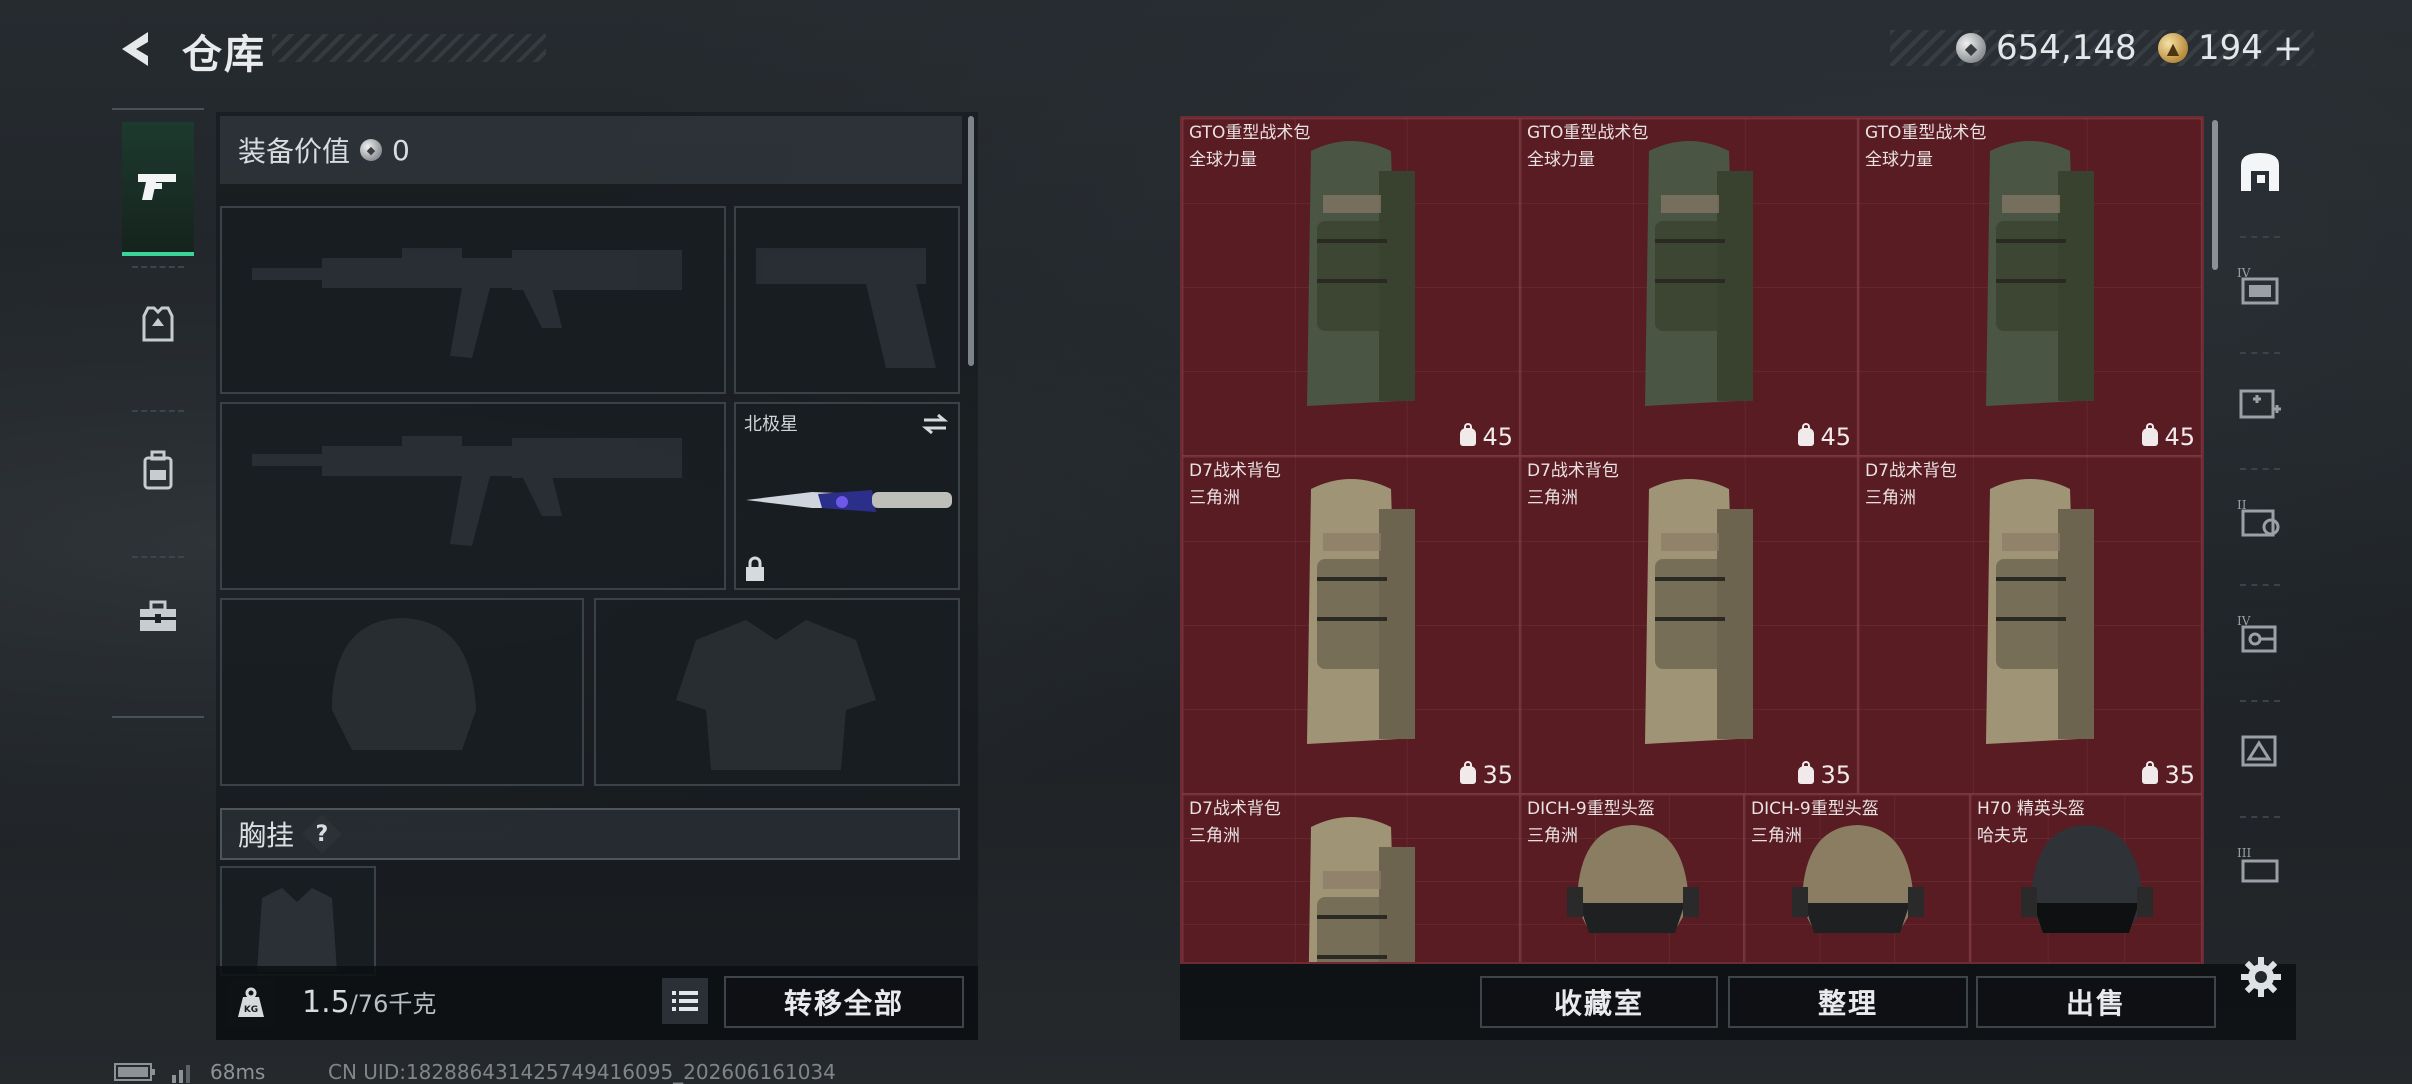  I want to click on rifle-silhouette-icon, so click(467, 491).